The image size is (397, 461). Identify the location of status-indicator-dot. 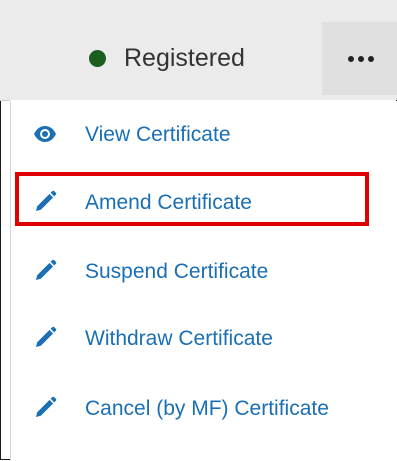
(97, 58).